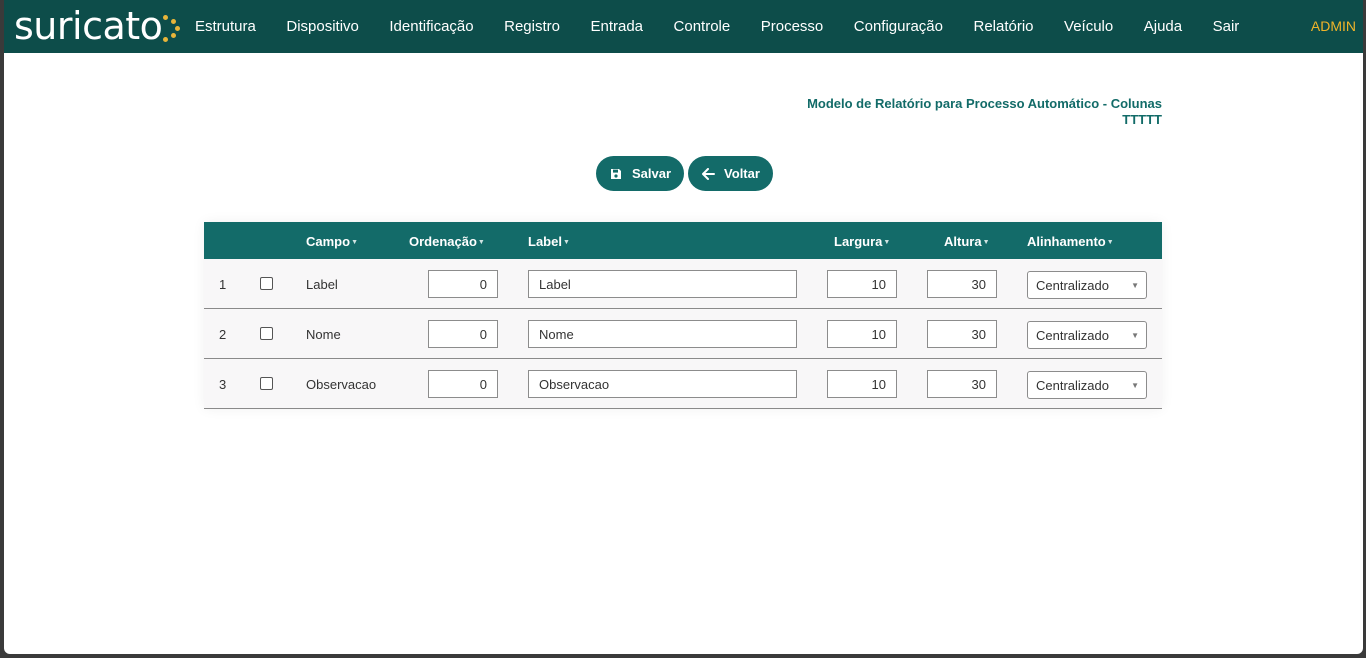  What do you see at coordinates (322, 26) in the screenshot?
I see `nav-dispositivo: Dispositivo` at bounding box center [322, 26].